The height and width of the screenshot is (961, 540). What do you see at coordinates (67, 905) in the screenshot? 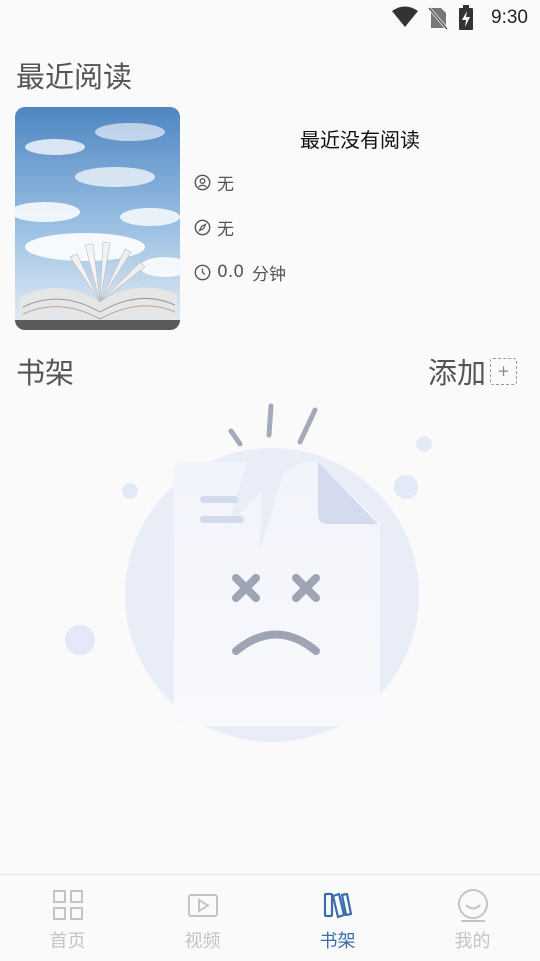
I see `grid-icon` at bounding box center [67, 905].